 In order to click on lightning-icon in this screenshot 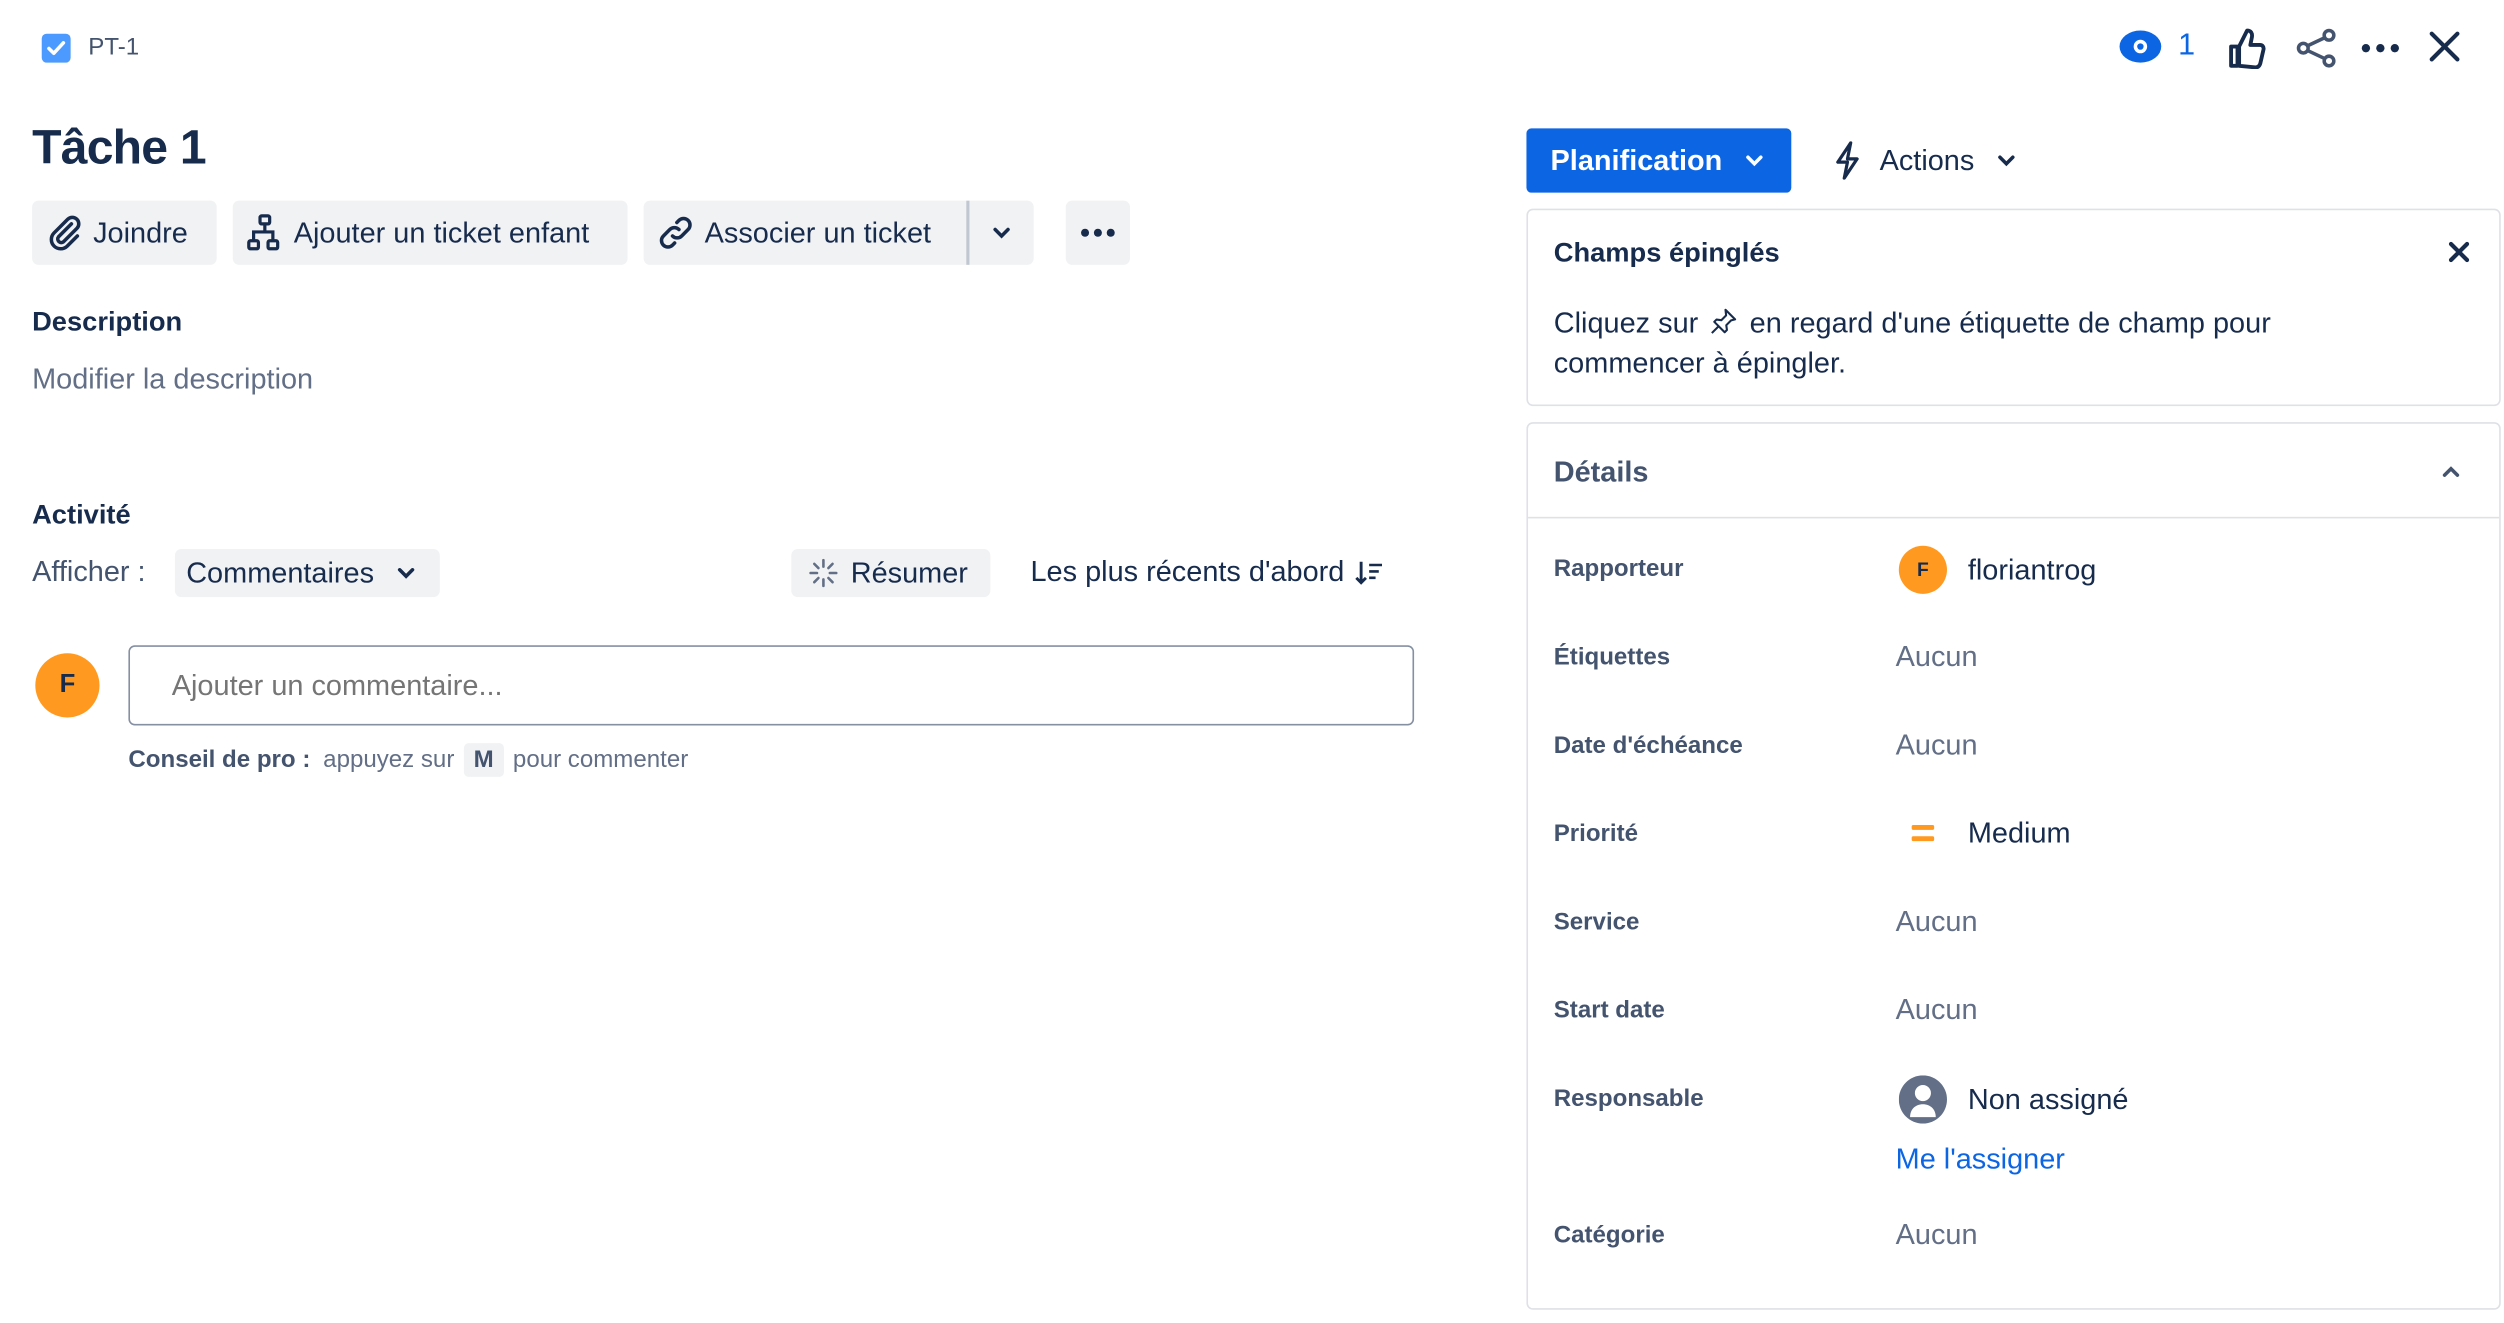, I will do `click(1847, 160)`.